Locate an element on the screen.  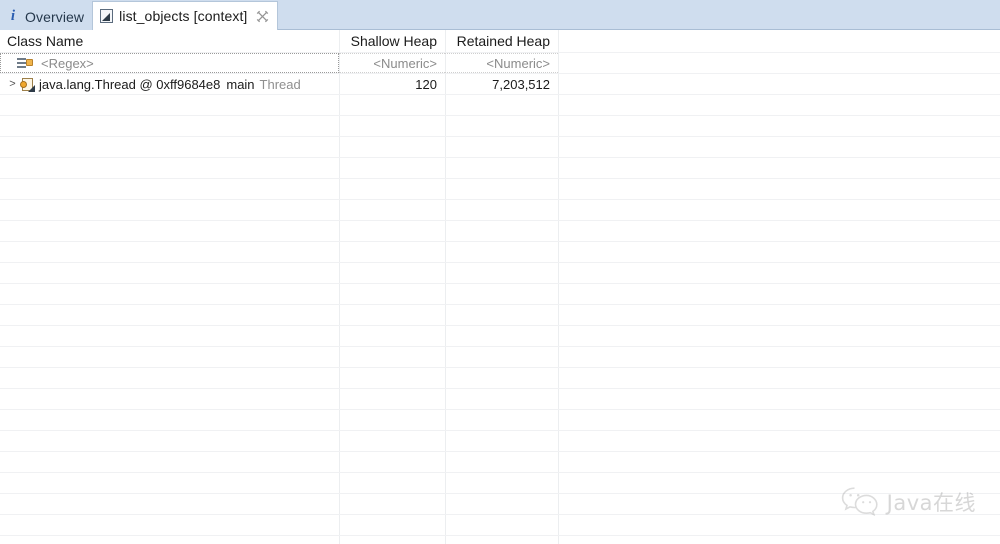
tab-list-objects-label: list_objects [context] is located at coordinates (183, 16).